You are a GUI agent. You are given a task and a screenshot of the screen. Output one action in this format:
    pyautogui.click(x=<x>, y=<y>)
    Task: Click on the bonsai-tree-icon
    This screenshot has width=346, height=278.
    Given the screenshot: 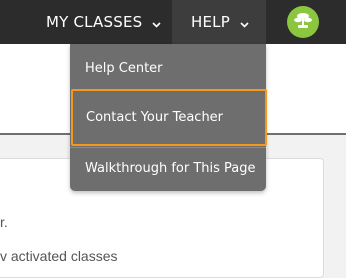 What is the action you would take?
    pyautogui.click(x=303, y=22)
    